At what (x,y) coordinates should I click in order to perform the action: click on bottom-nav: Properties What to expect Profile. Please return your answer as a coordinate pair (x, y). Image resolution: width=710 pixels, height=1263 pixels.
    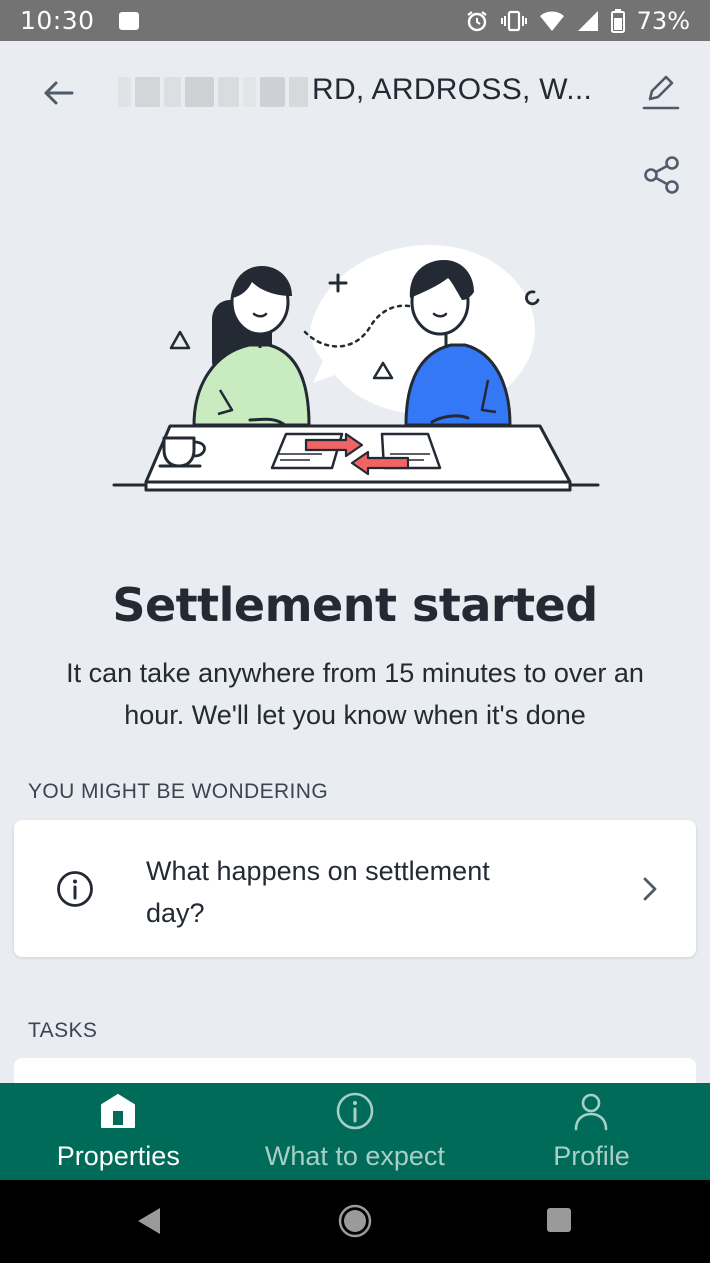
    Looking at the image, I should click on (355, 1131).